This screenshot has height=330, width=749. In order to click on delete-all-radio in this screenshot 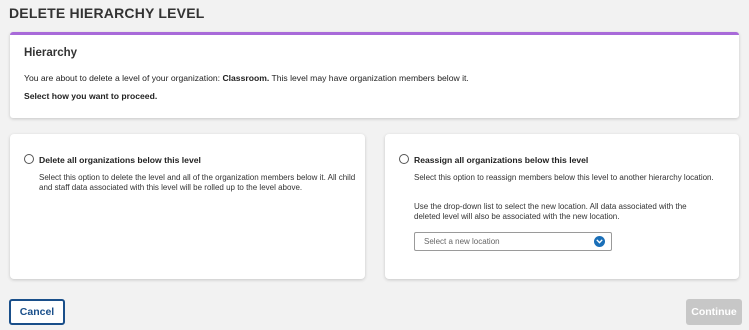, I will do `click(29, 159)`.